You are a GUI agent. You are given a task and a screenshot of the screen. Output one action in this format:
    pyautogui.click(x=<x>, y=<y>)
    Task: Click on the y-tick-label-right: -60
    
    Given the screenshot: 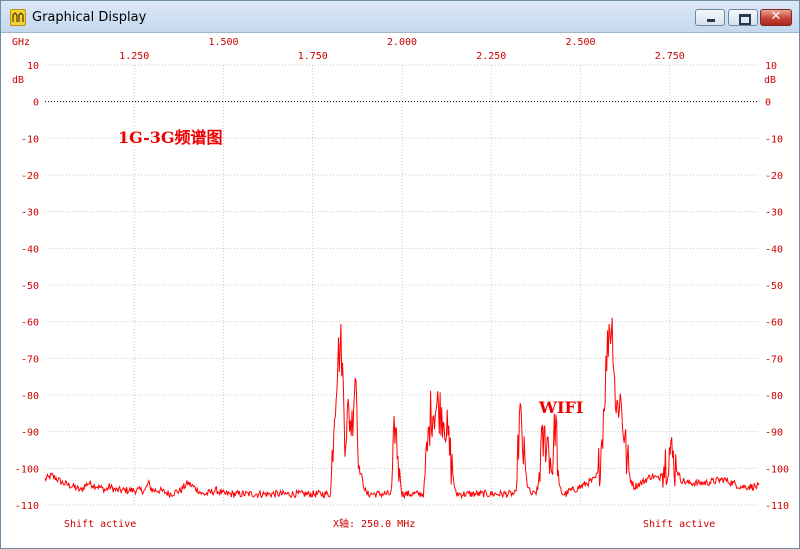 What is the action you would take?
    pyautogui.click(x=774, y=323)
    